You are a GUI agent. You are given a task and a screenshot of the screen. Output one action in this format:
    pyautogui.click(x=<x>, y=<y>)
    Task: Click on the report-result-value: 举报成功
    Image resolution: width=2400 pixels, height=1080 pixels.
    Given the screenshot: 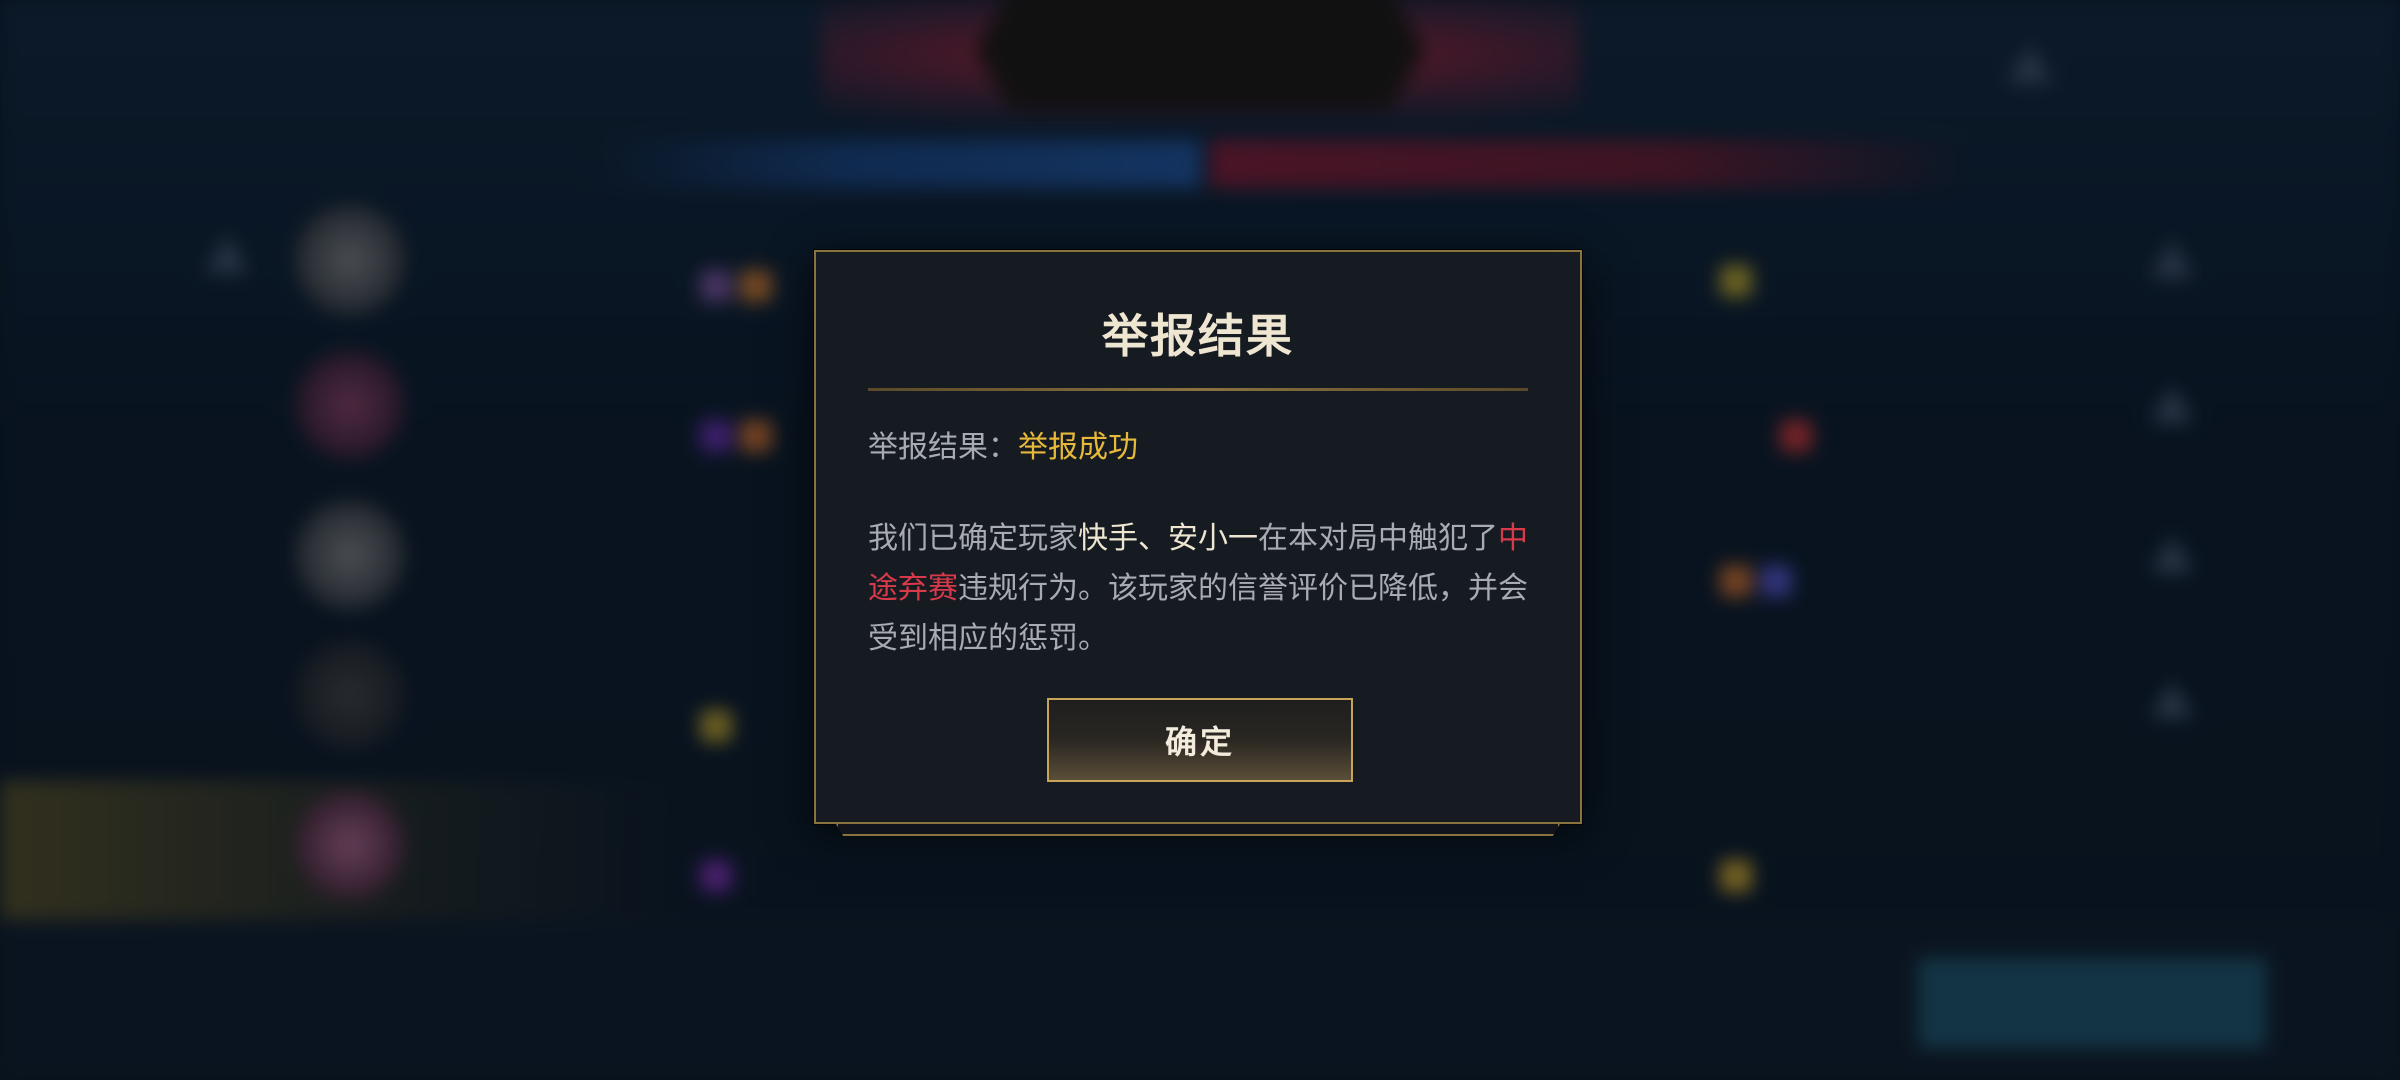 What is the action you would take?
    pyautogui.click(x=1078, y=447)
    